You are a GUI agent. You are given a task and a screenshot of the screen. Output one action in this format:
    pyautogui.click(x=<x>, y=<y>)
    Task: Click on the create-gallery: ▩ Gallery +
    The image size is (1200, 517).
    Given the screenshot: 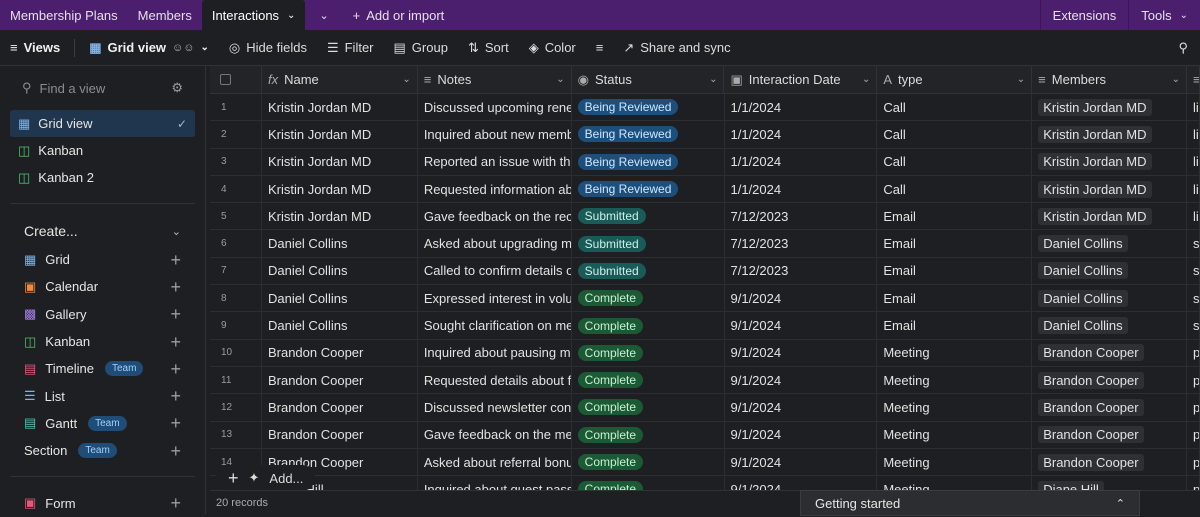 What is the action you would take?
    pyautogui.click(x=102, y=314)
    